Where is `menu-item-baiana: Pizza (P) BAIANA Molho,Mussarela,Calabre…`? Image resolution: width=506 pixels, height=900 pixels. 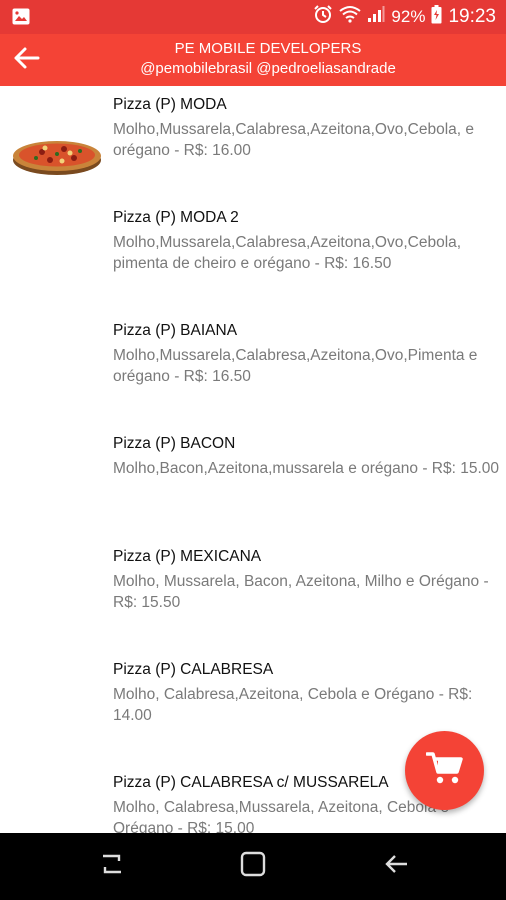 menu-item-baiana: Pizza (P) BAIANA Molho,Mussarela,Calabre… is located at coordinates (253, 368).